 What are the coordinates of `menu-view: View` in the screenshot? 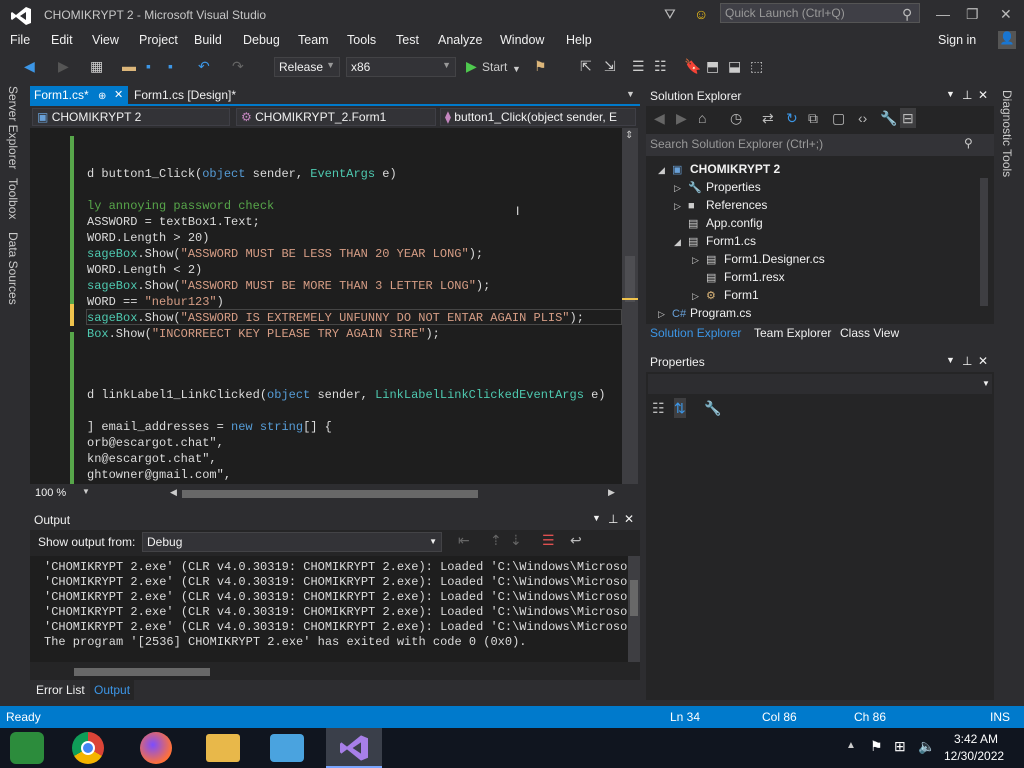 It's located at (105, 40).